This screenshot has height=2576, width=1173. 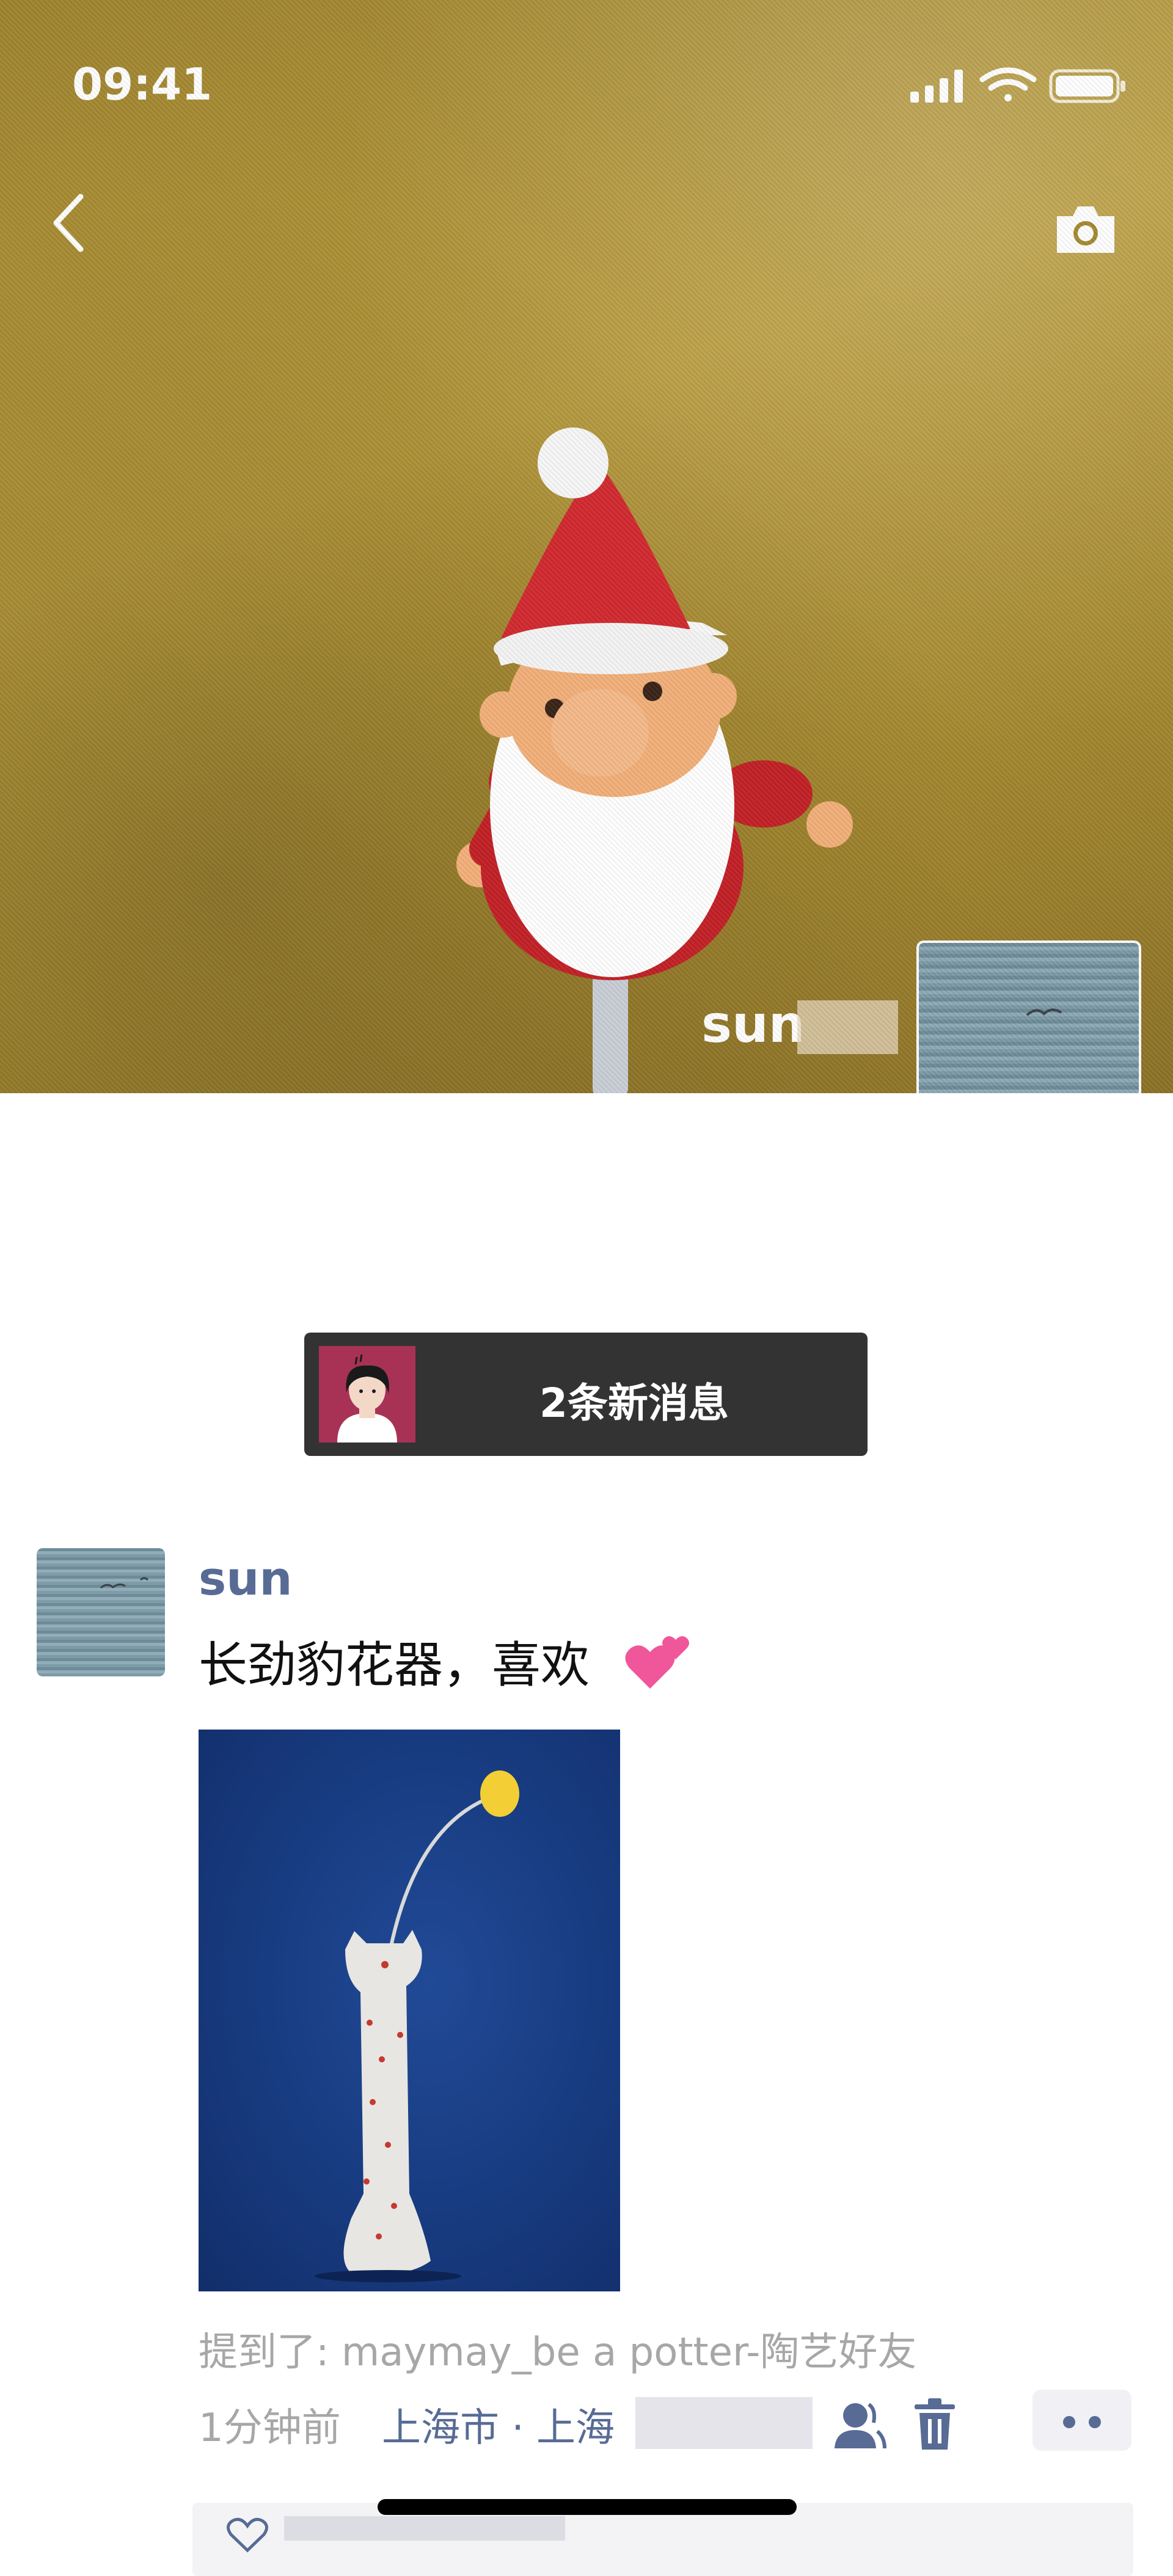 What do you see at coordinates (1028, 1017) in the screenshot?
I see `cover-avatar` at bounding box center [1028, 1017].